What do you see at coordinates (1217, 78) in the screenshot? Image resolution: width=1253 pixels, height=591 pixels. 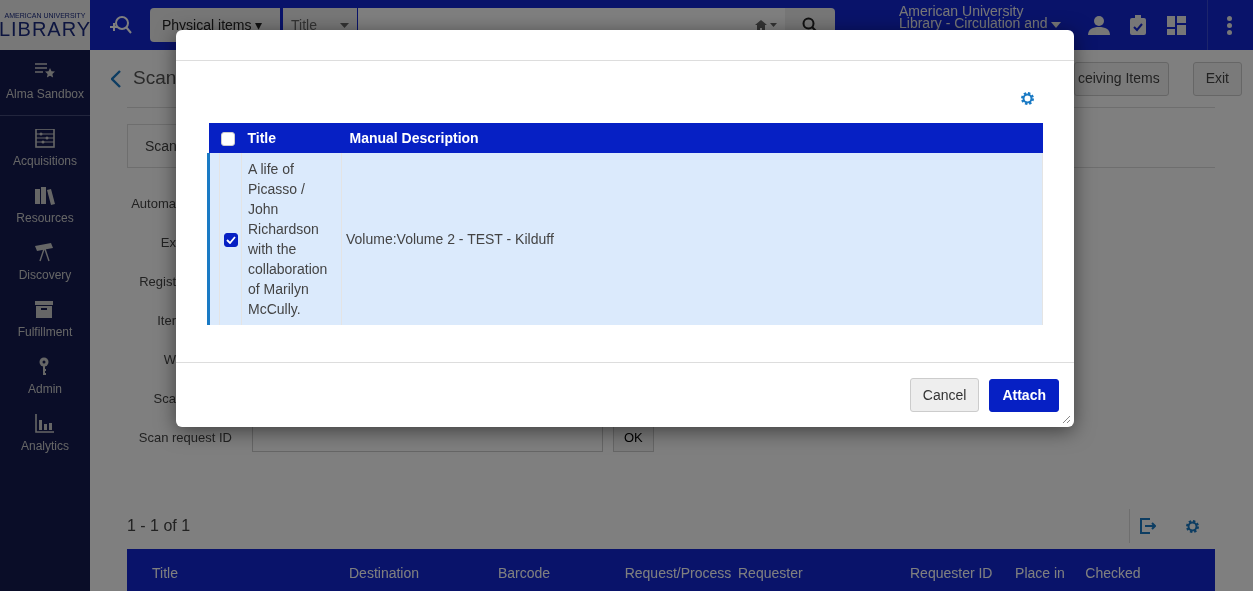 I see `header-button: Exit` at bounding box center [1217, 78].